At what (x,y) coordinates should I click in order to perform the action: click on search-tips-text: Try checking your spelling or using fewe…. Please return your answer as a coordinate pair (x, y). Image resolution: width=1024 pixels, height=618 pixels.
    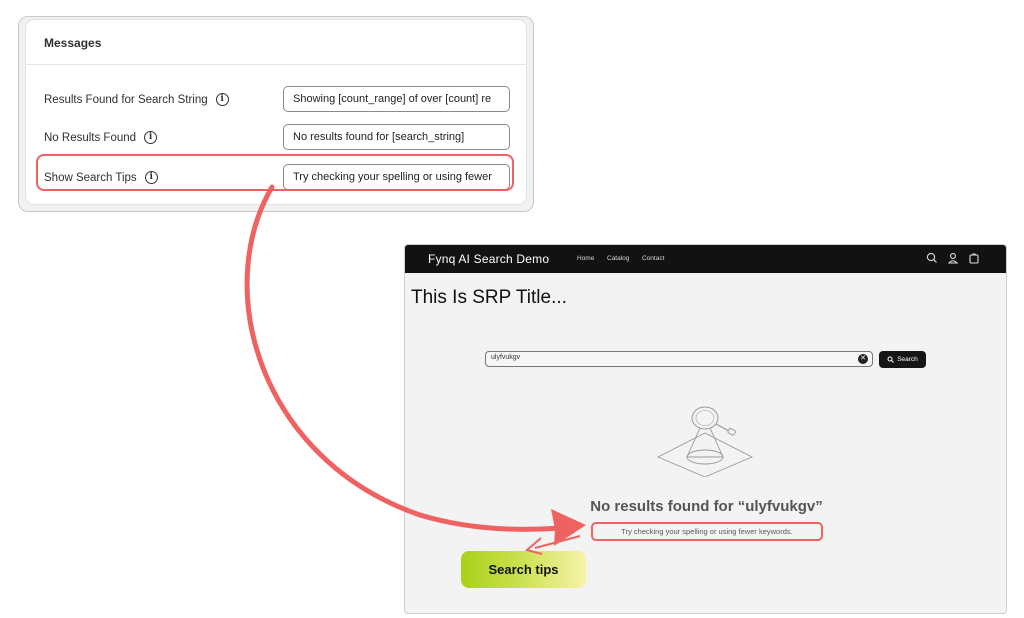
    Looking at the image, I should click on (707, 531).